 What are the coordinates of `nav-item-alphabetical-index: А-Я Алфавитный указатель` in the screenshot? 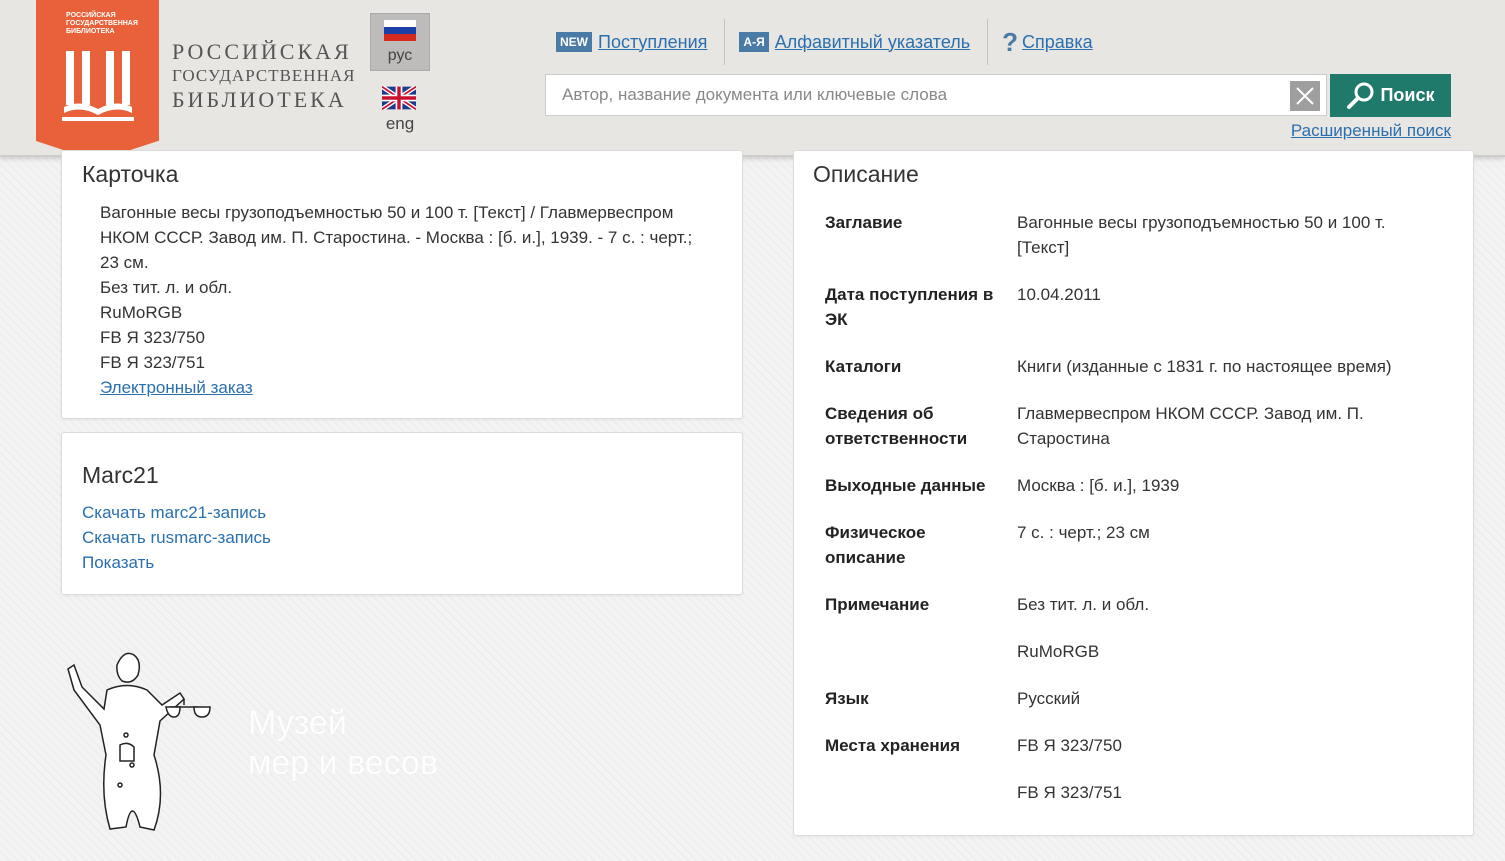 It's located at (854, 42).